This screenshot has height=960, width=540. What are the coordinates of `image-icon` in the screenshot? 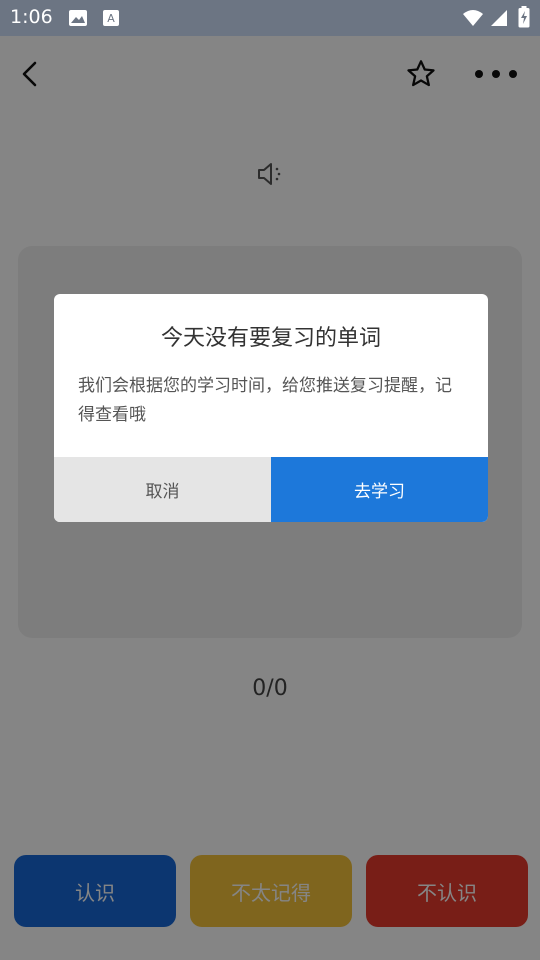 It's located at (78, 20).